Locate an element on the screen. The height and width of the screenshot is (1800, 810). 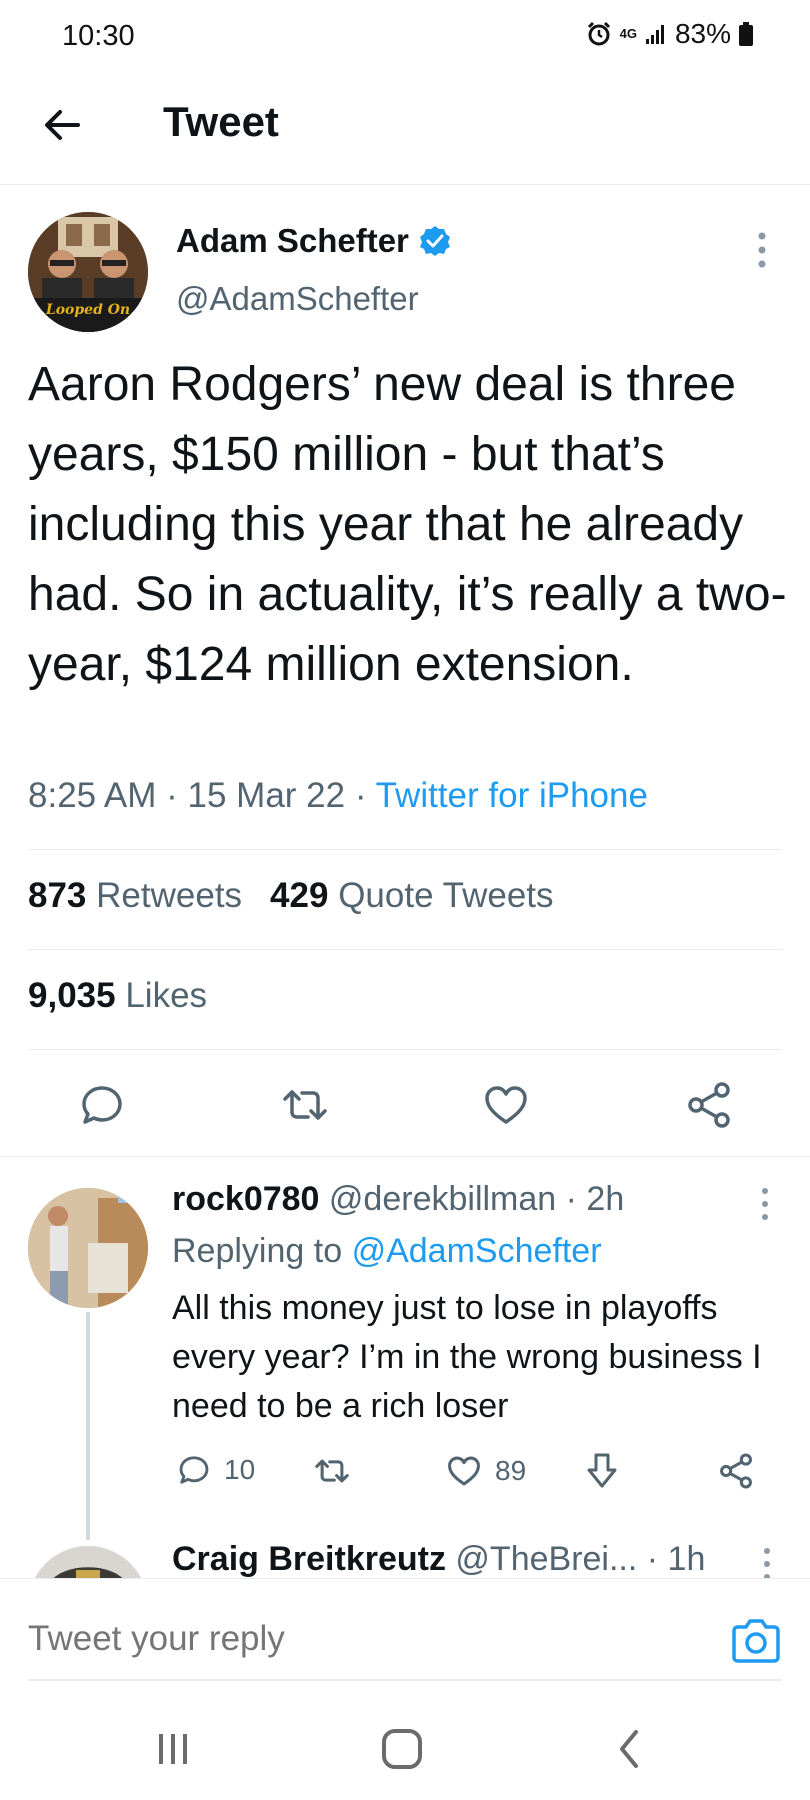
reply-composer is located at coordinates (405, 1689).